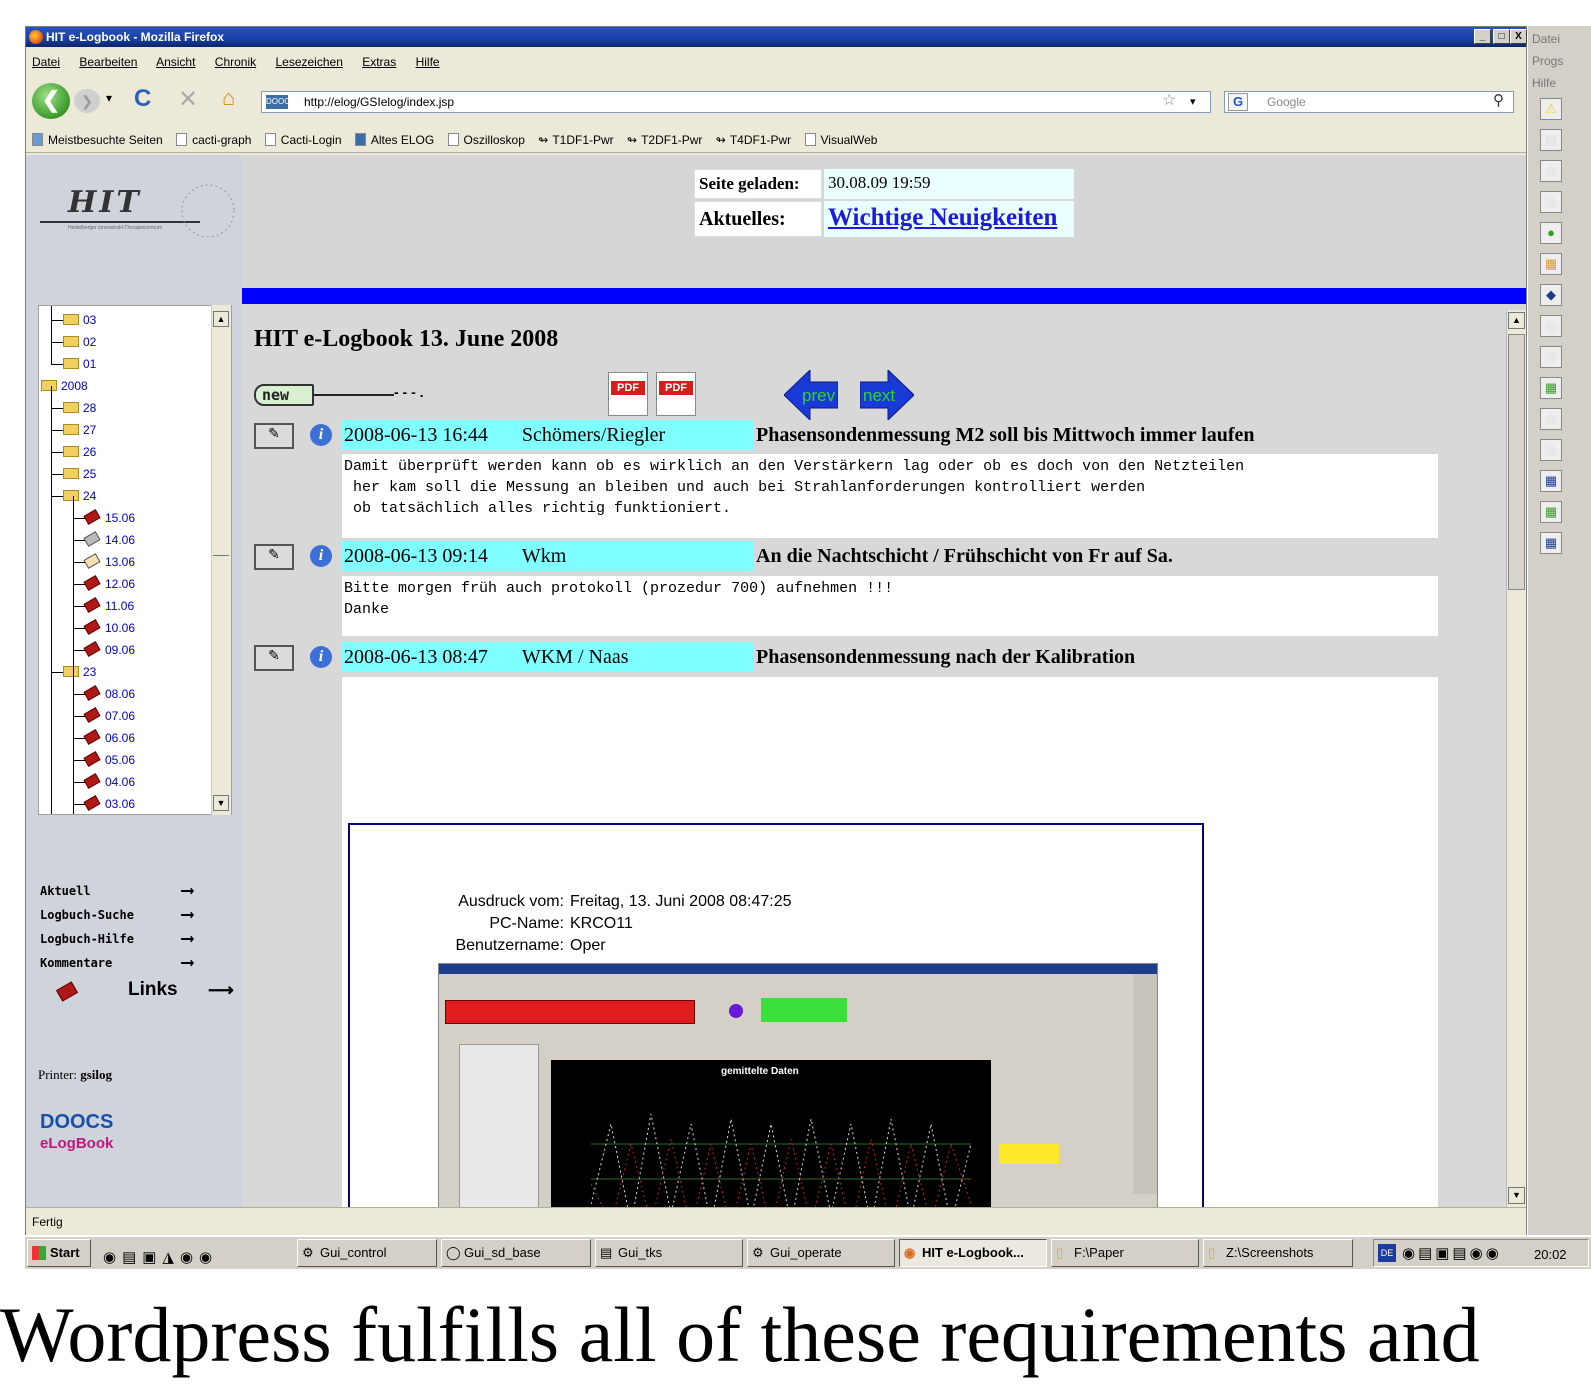  What do you see at coordinates (284, 395) in the screenshot?
I see `new-entry-button: new` at bounding box center [284, 395].